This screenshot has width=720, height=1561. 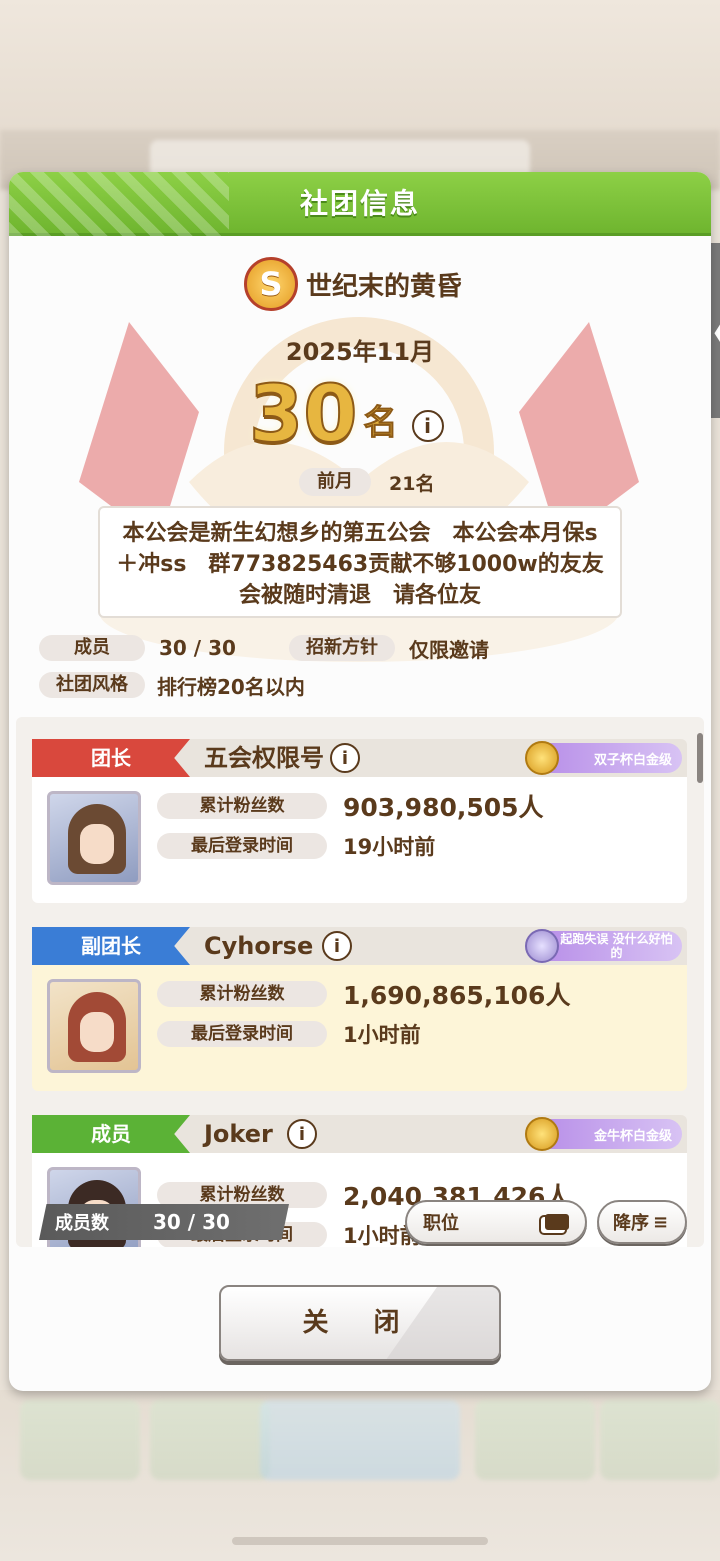 I want to click on member-title: 起跑失误 没什么好怕的, so click(x=616, y=946).